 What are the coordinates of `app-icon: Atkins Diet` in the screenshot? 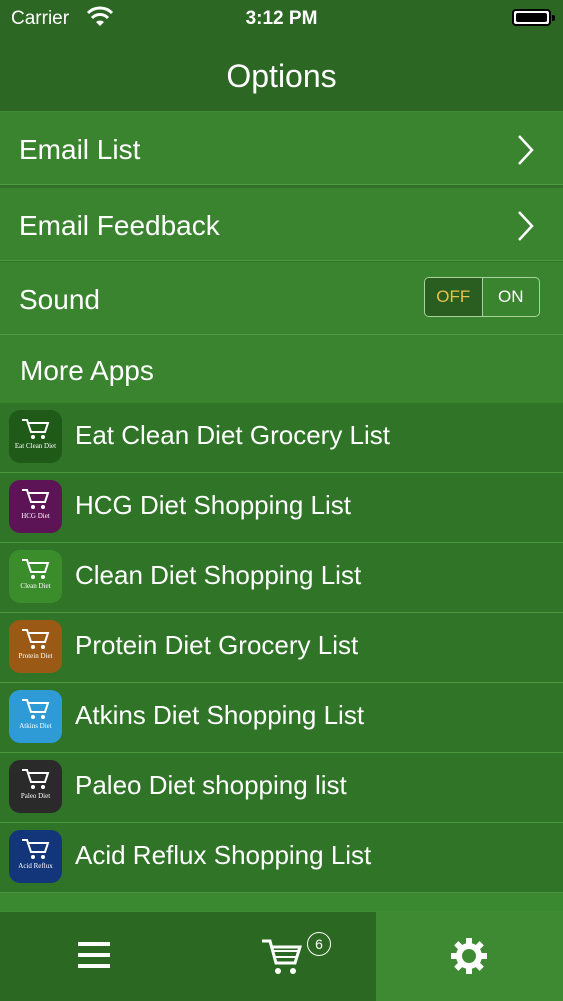 It's located at (35, 716).